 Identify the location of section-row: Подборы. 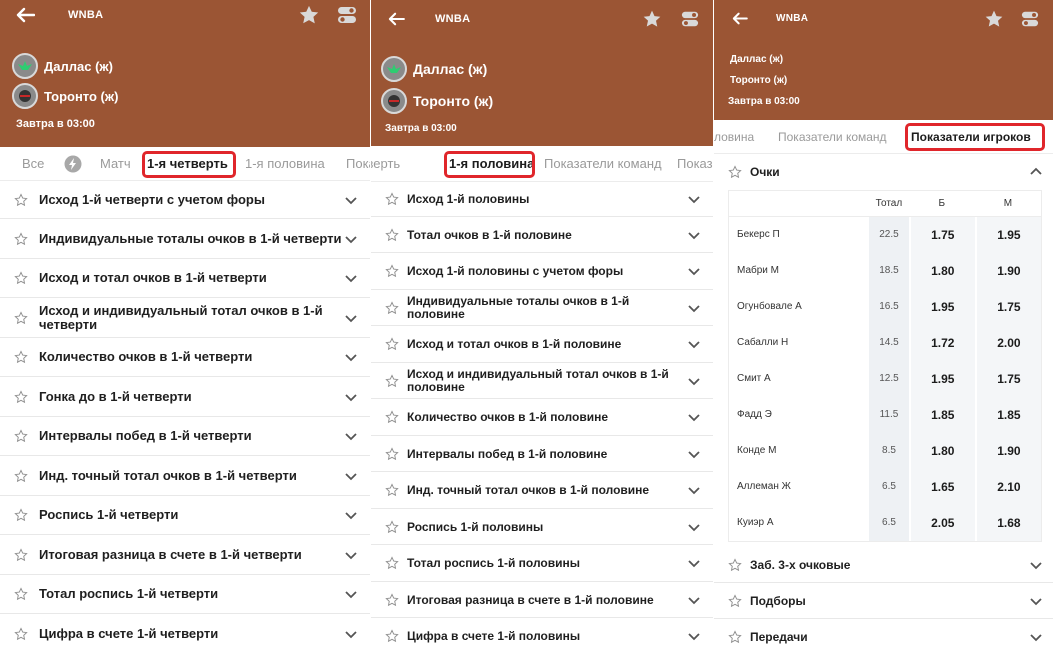
(883, 601).